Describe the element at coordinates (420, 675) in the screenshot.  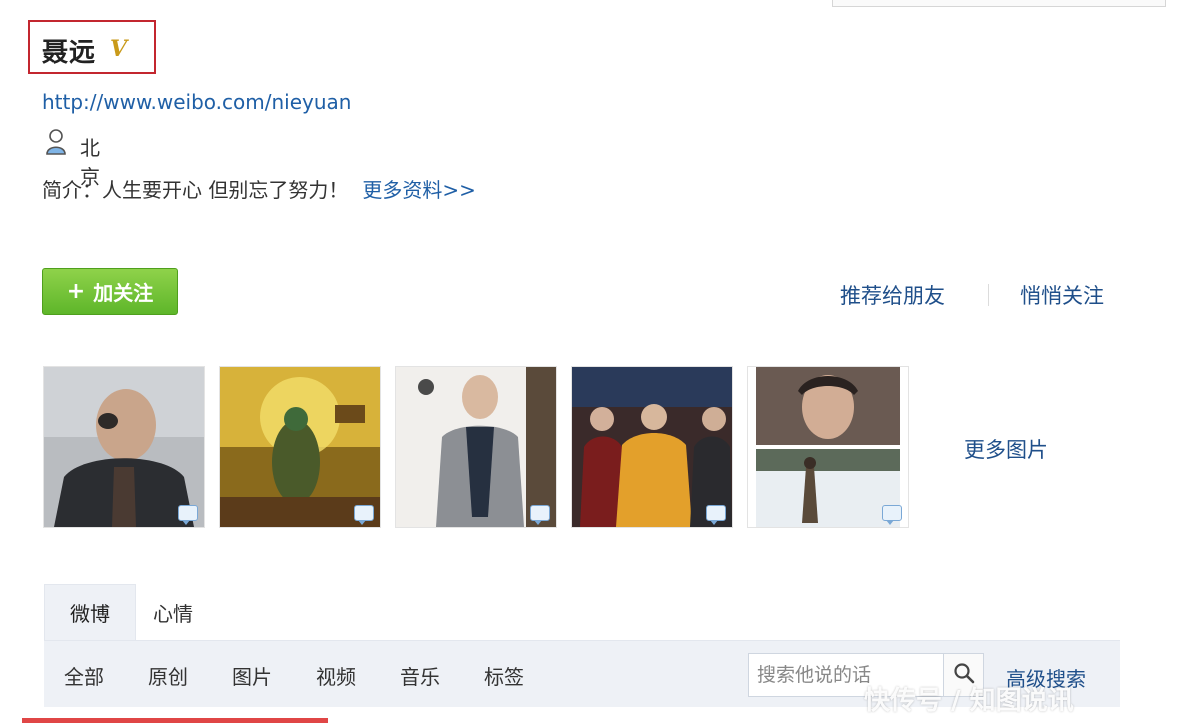
I see `filter-music: 音乐` at that location.